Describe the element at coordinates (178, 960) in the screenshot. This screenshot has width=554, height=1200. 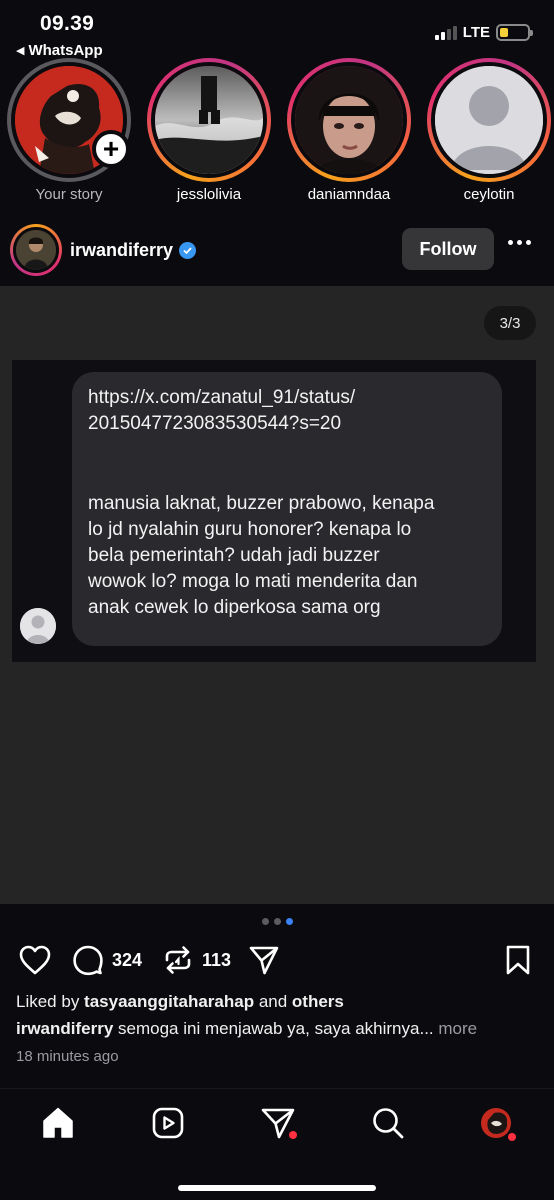
I see `repost-icon` at that location.